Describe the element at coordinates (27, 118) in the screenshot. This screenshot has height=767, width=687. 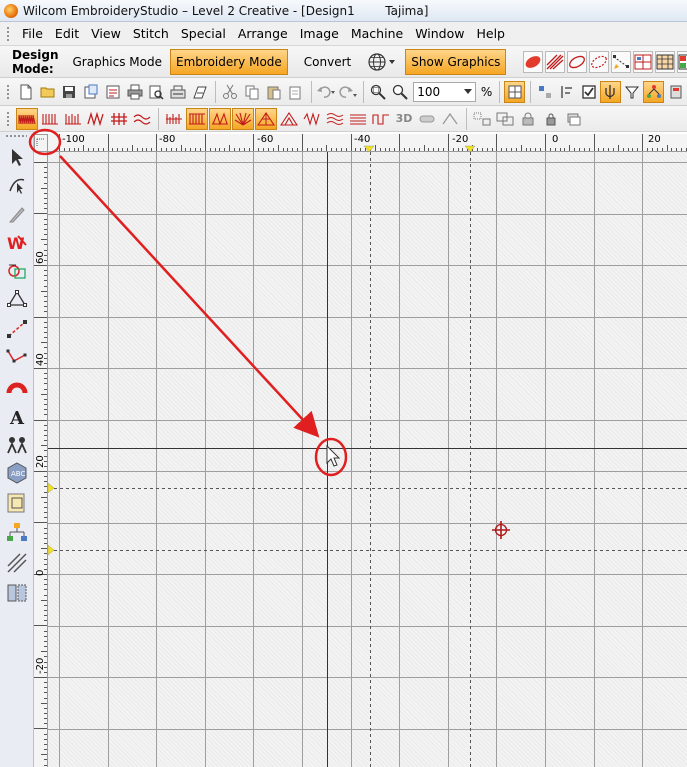
I see `satin-icon` at that location.